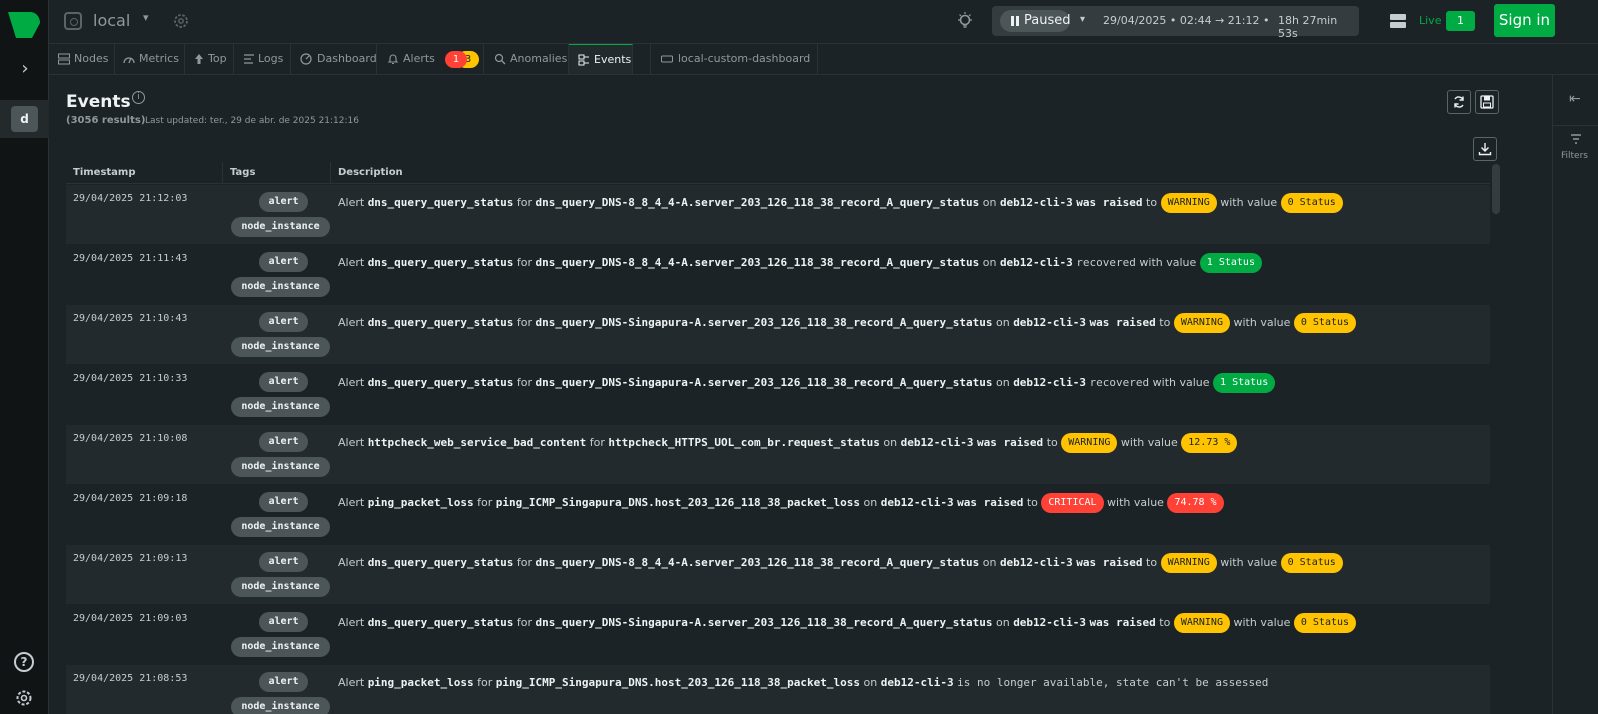  What do you see at coordinates (430, 59) in the screenshot?
I see `tab-alerts: Alerts 3 1` at bounding box center [430, 59].